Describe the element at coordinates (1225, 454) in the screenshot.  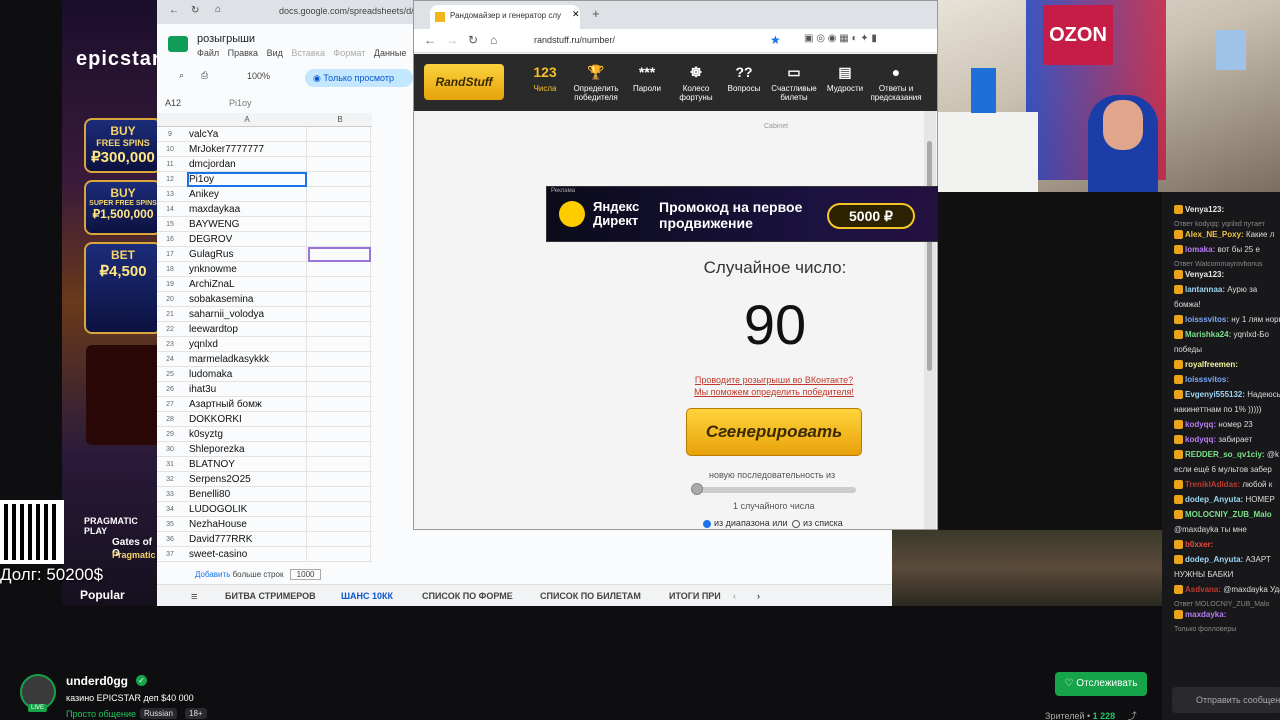
I see `chat-username: REDDER_so_qv1ciy:` at that location.